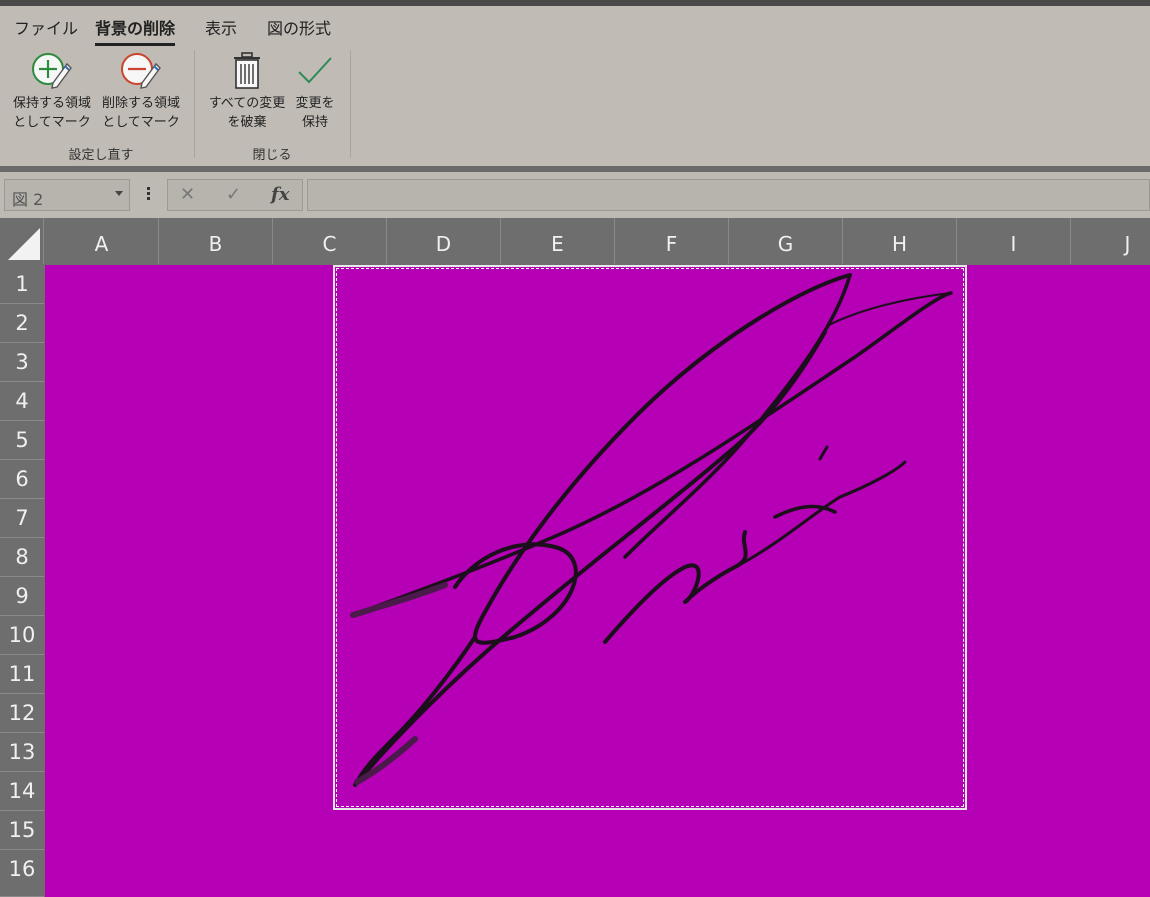  What do you see at coordinates (28, 199) in the screenshot?
I see `name-box-value: 図 2` at bounding box center [28, 199].